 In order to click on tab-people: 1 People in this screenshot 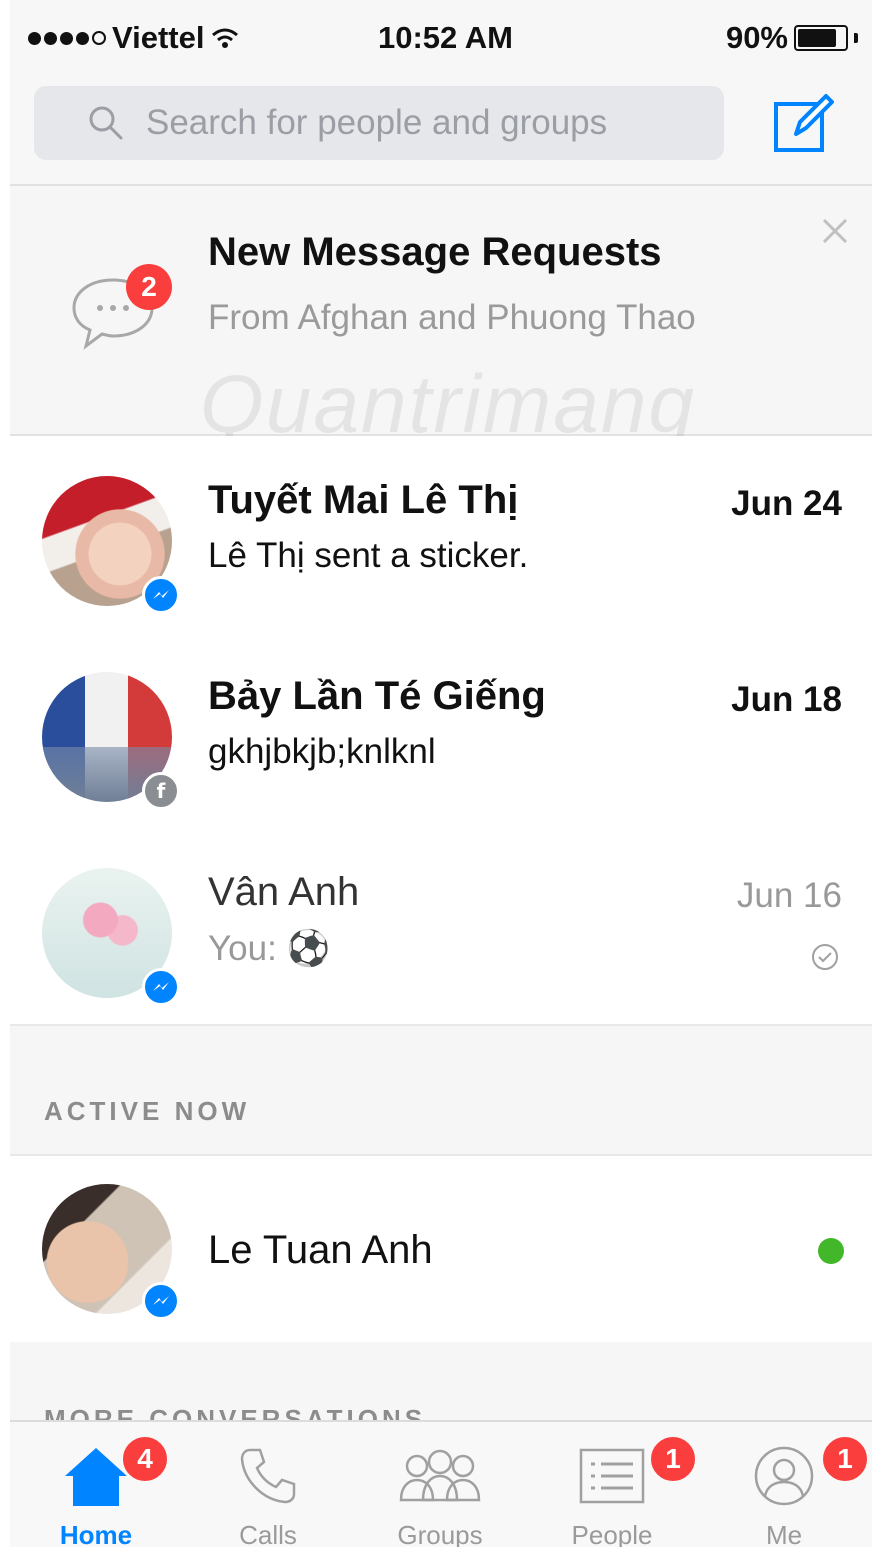, I will do `click(612, 1484)`.